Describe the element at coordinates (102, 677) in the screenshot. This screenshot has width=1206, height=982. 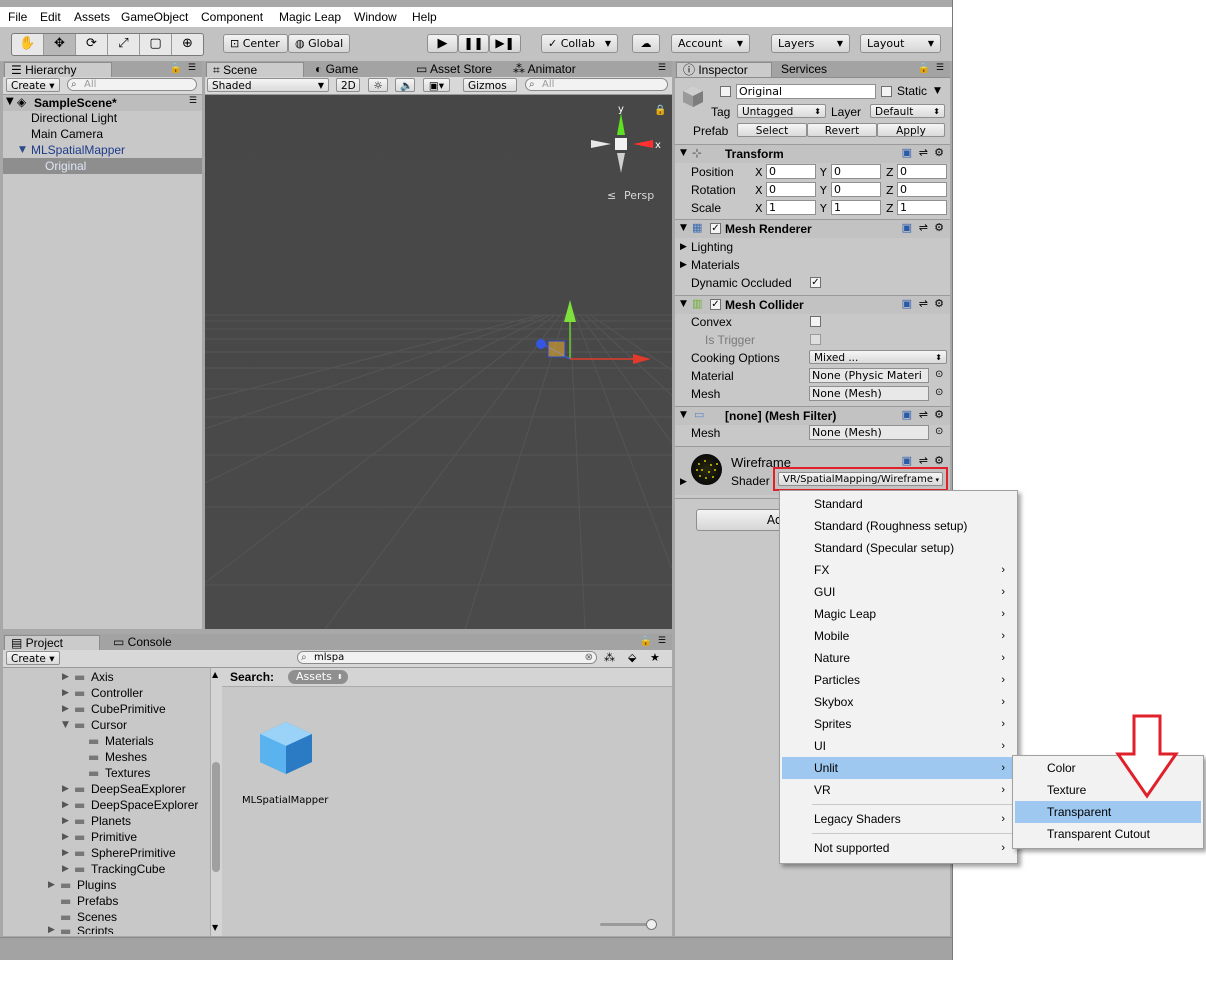
I see `folder-axis: Axis` at that location.